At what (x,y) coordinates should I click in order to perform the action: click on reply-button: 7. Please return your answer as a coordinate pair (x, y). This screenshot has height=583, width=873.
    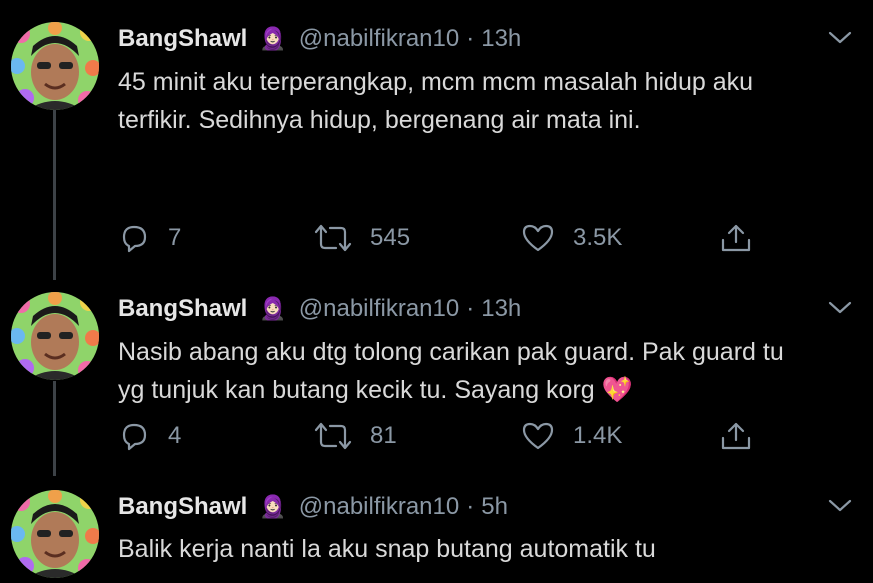
    Looking at the image, I should click on (149, 238).